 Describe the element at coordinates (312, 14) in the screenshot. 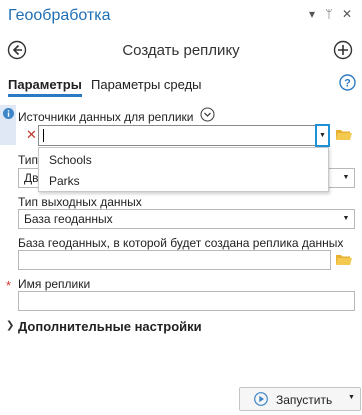

I see `pane-menu-icon: ▾` at that location.